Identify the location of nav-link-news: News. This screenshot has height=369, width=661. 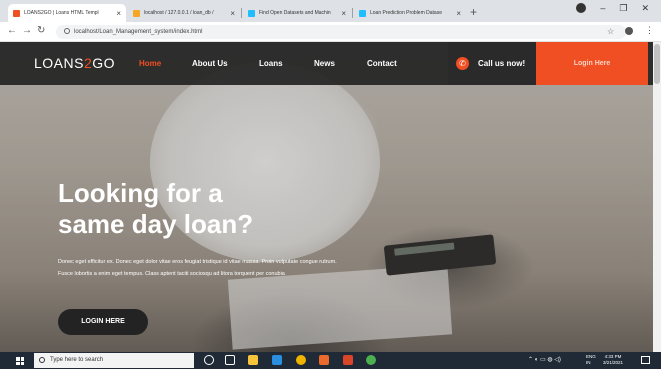
(324, 63).